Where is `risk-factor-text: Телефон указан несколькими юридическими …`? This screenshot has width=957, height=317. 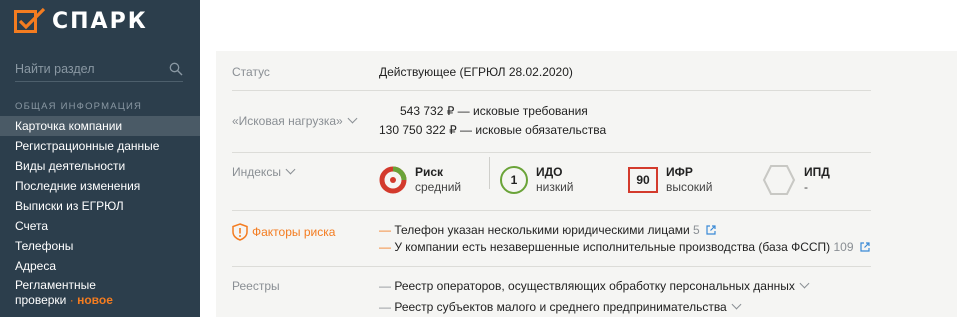 risk-factor-text: Телефон указан несколькими юридическими … is located at coordinates (542, 230).